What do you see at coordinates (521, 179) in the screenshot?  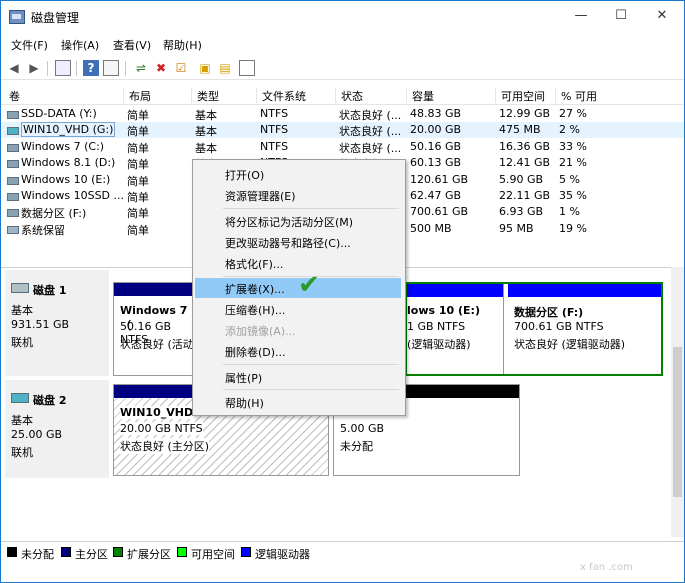 I see `volume-cell: 5.90 GB` at bounding box center [521, 179].